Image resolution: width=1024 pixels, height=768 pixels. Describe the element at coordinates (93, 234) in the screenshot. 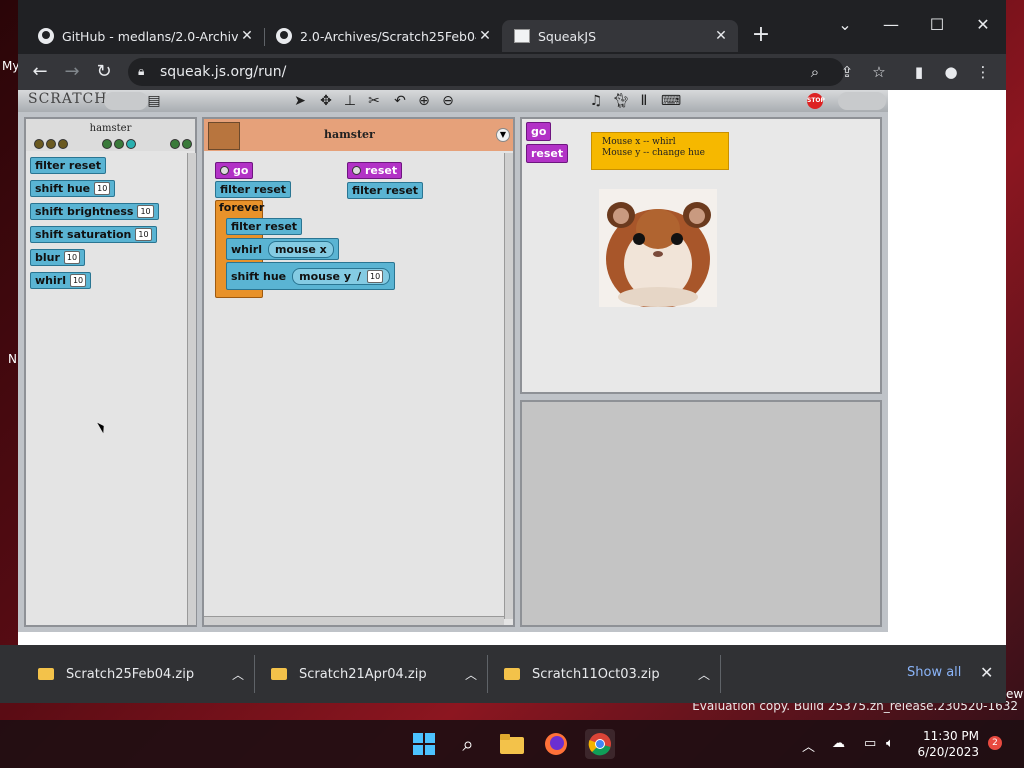

I see `palette-block-shift-saturation: shift saturation 10` at that location.